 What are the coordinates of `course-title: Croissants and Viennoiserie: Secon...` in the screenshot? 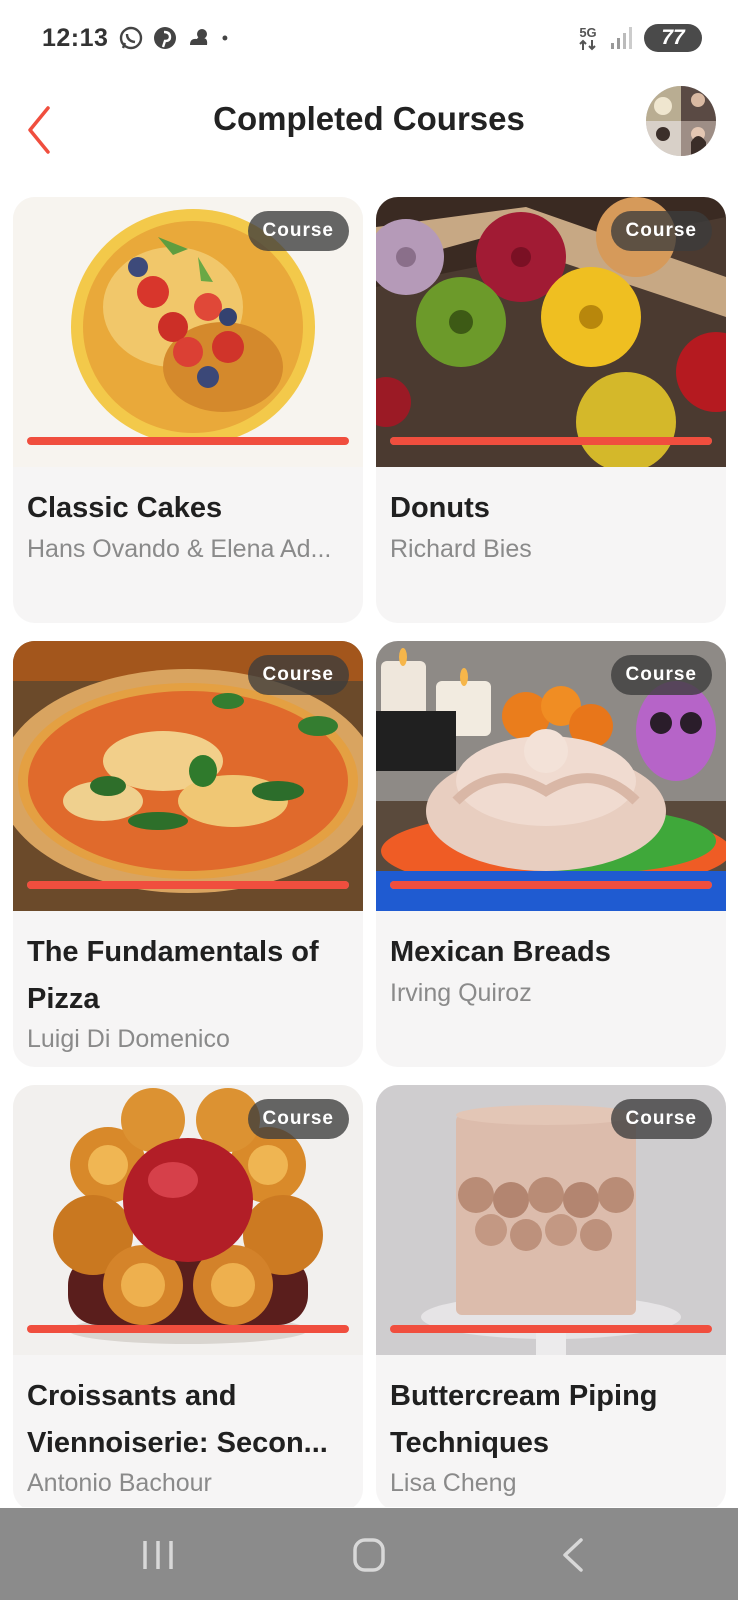 It's located at (177, 1419).